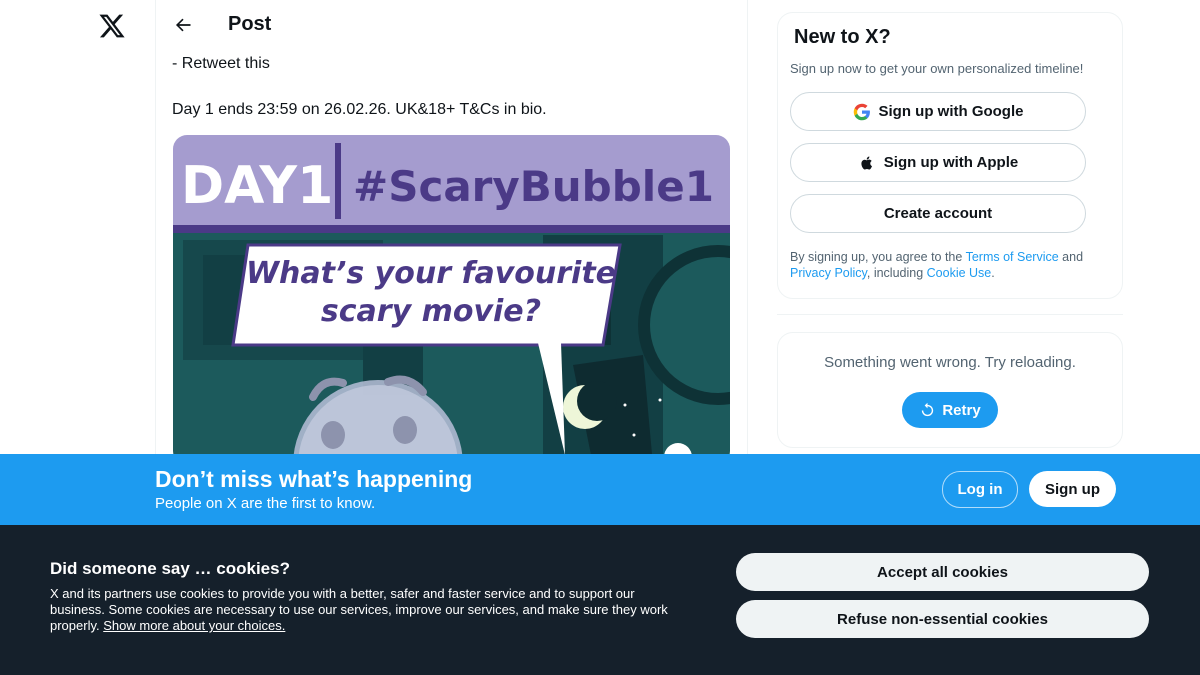  I want to click on tweet-text-line: - Retweet this, so click(221, 63).